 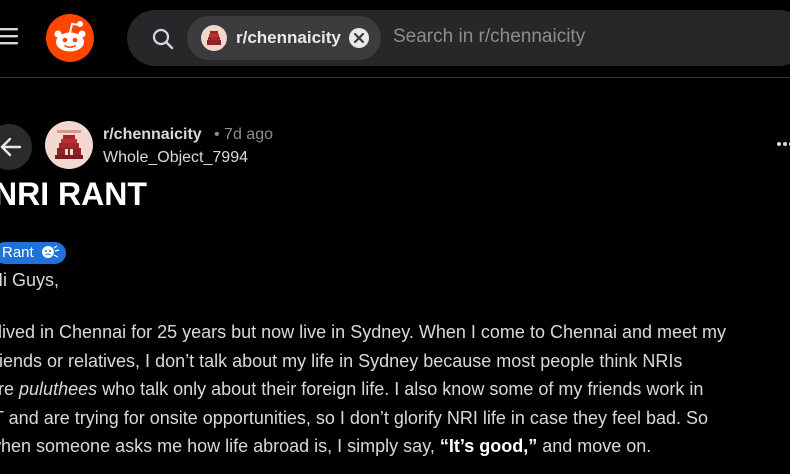 I want to click on post-body-text: are, so click(x=7, y=389).